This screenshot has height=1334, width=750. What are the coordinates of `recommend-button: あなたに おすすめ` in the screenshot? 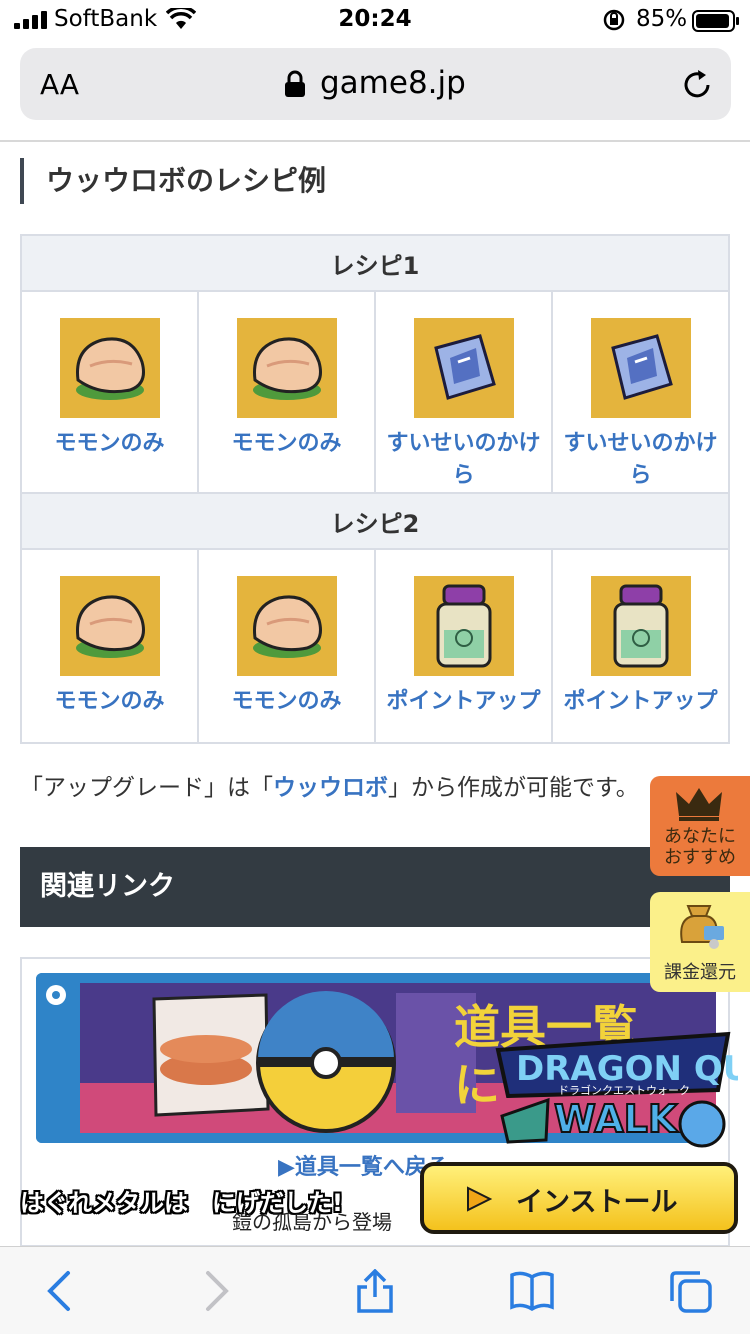 It's located at (700, 826).